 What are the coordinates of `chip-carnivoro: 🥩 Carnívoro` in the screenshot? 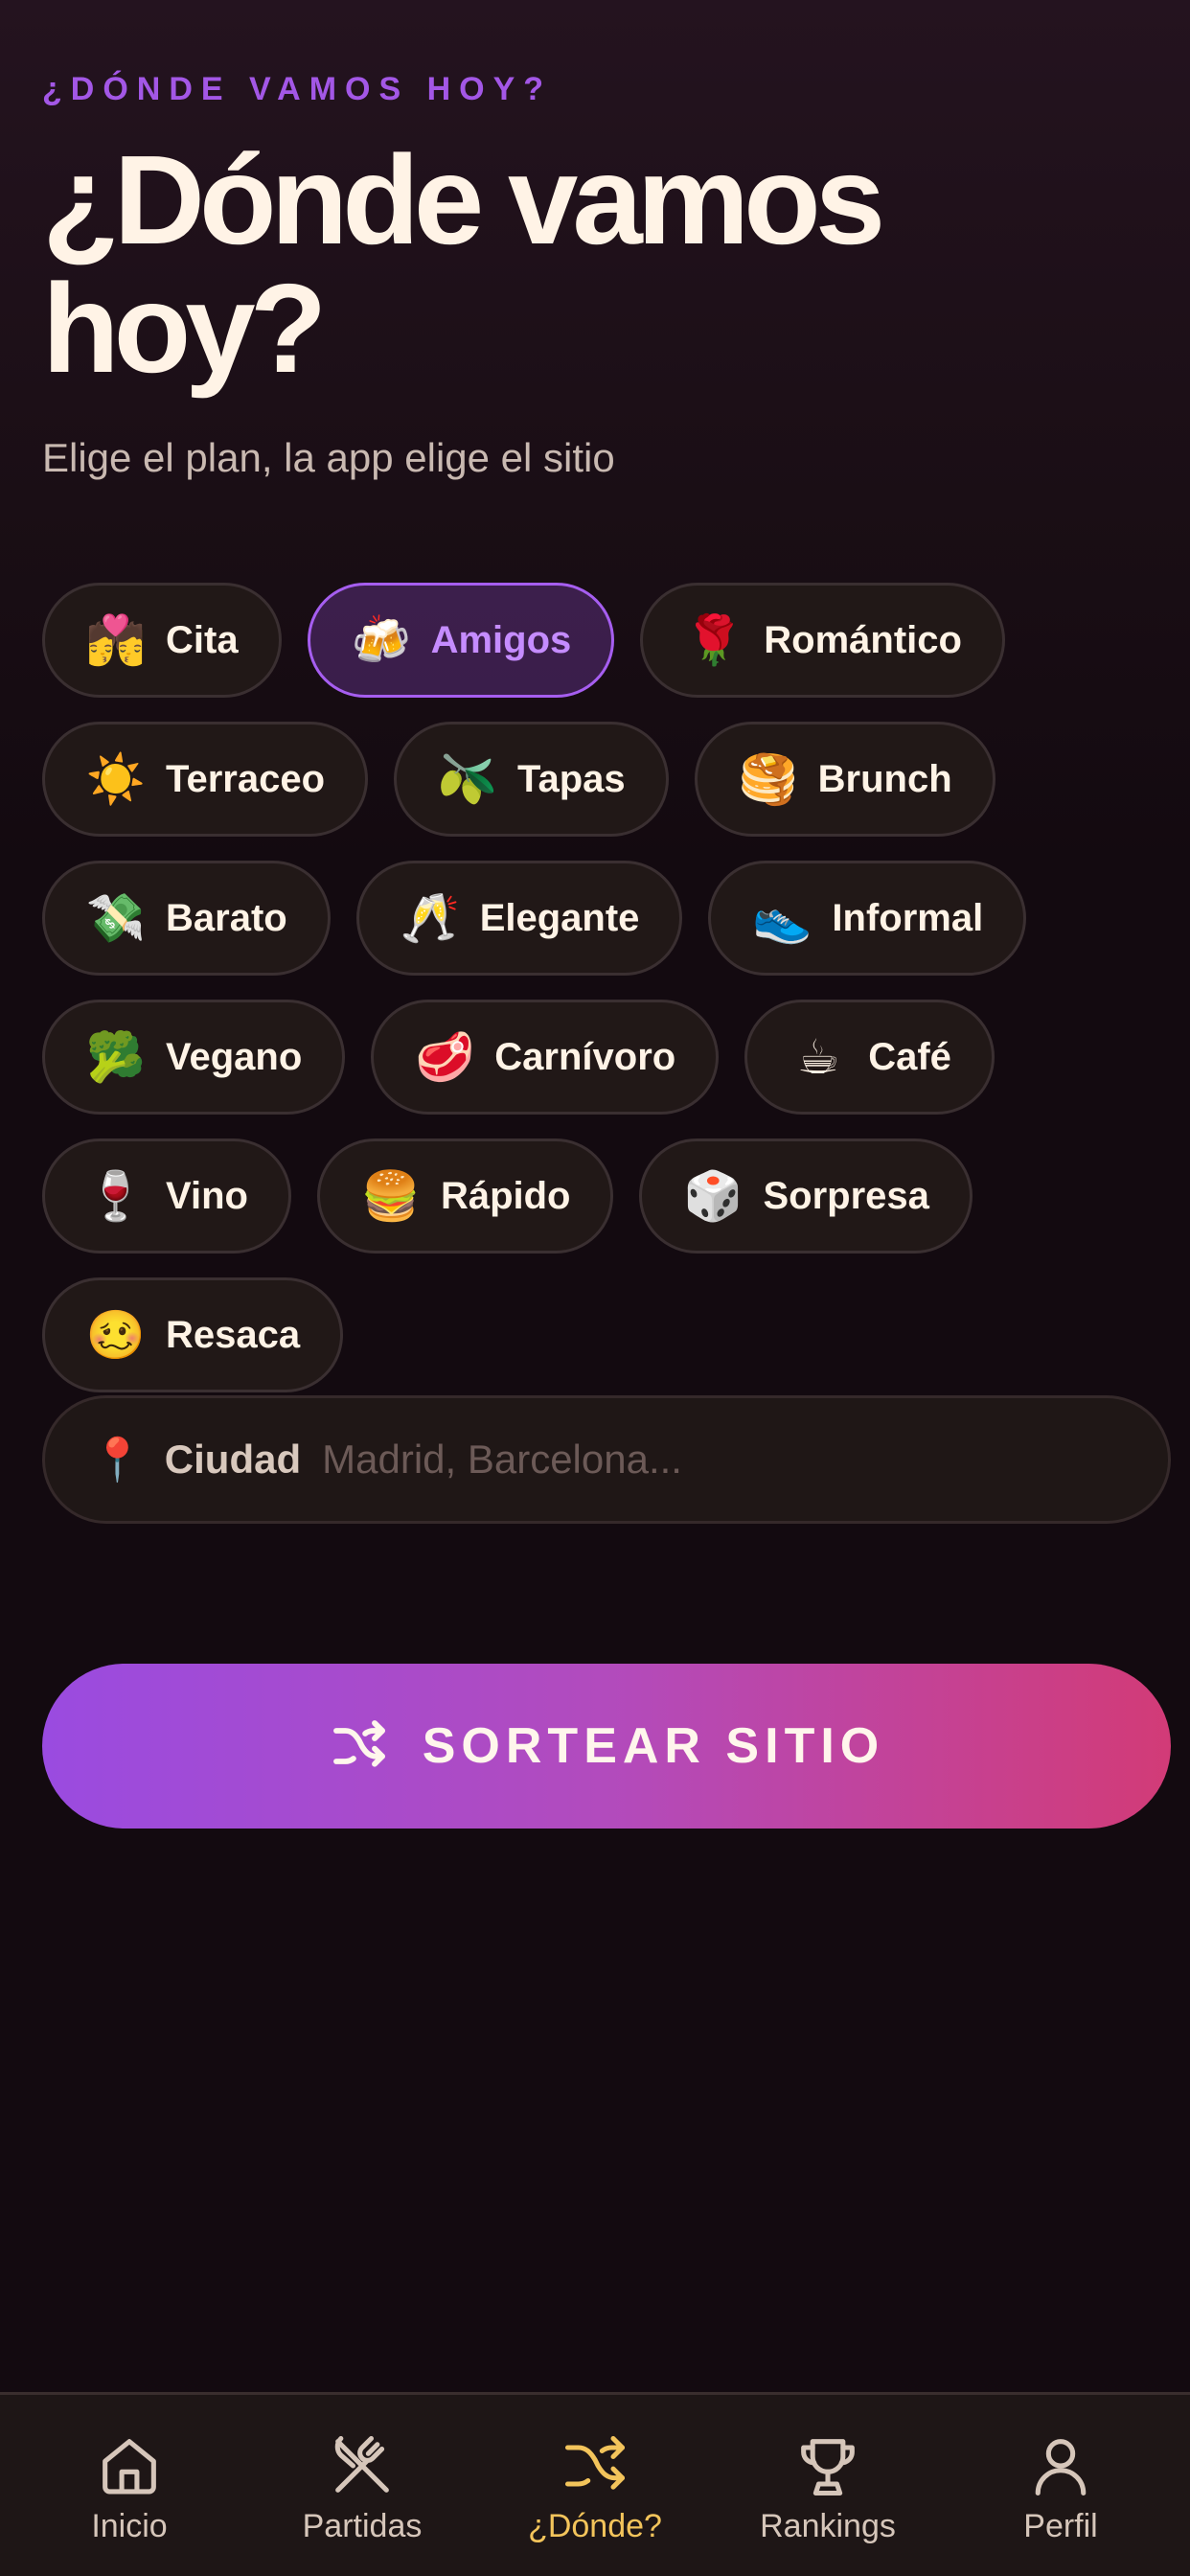 It's located at (545, 1057).